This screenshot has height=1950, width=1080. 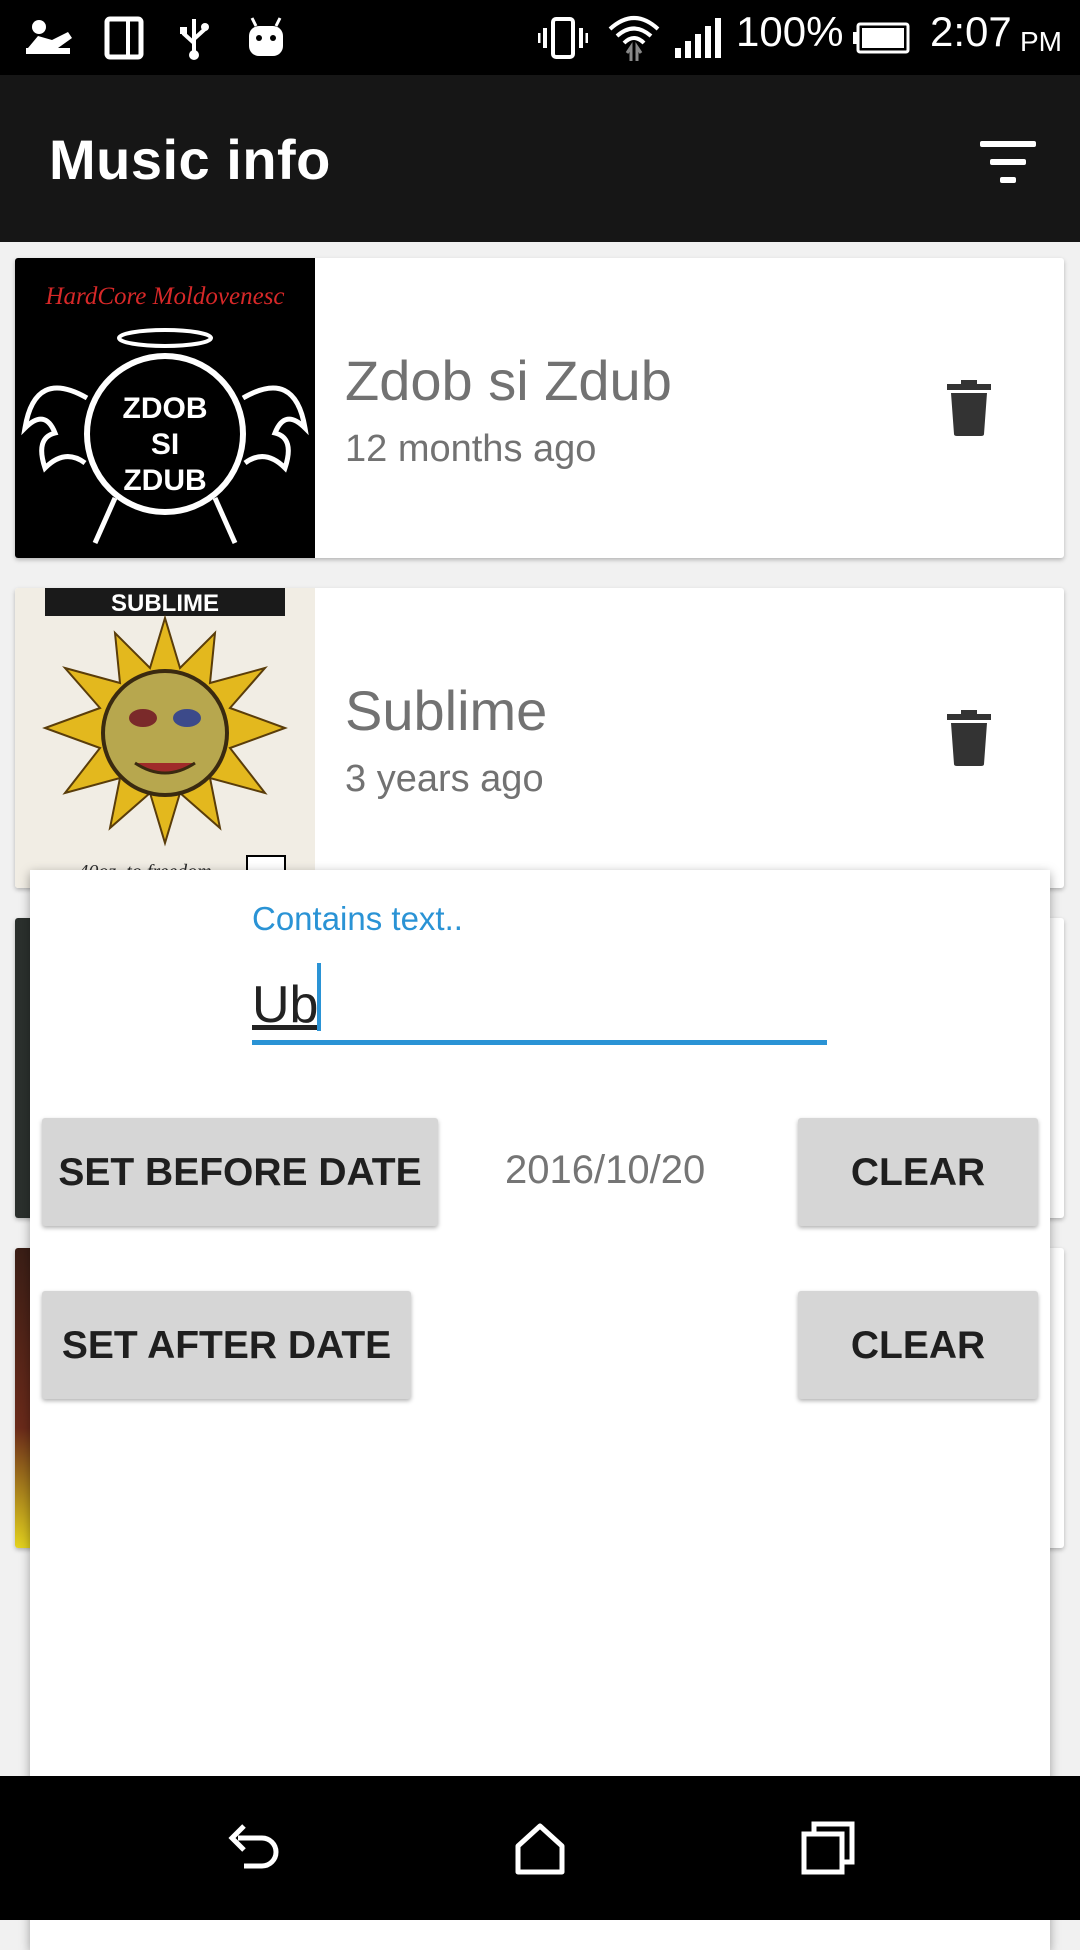 What do you see at coordinates (918, 1172) in the screenshot?
I see `clear-before-date-button: CLEAR` at bounding box center [918, 1172].